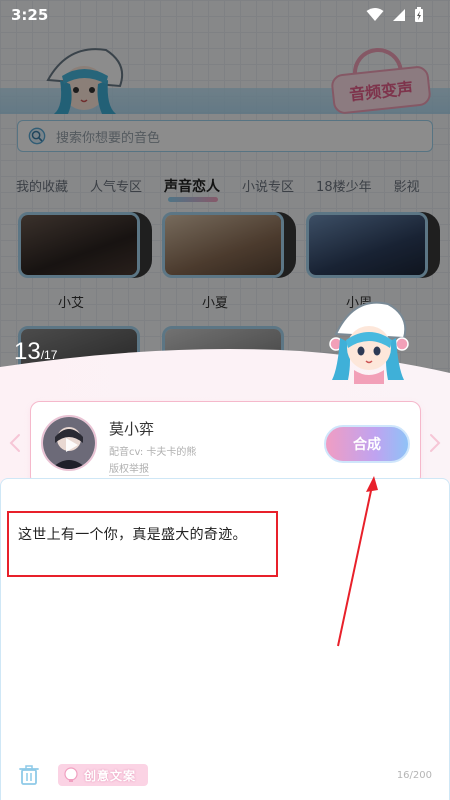 The height and width of the screenshot is (800, 450). Describe the element at coordinates (129, 468) in the screenshot. I see `copyright-report-link: 版权举报` at that location.